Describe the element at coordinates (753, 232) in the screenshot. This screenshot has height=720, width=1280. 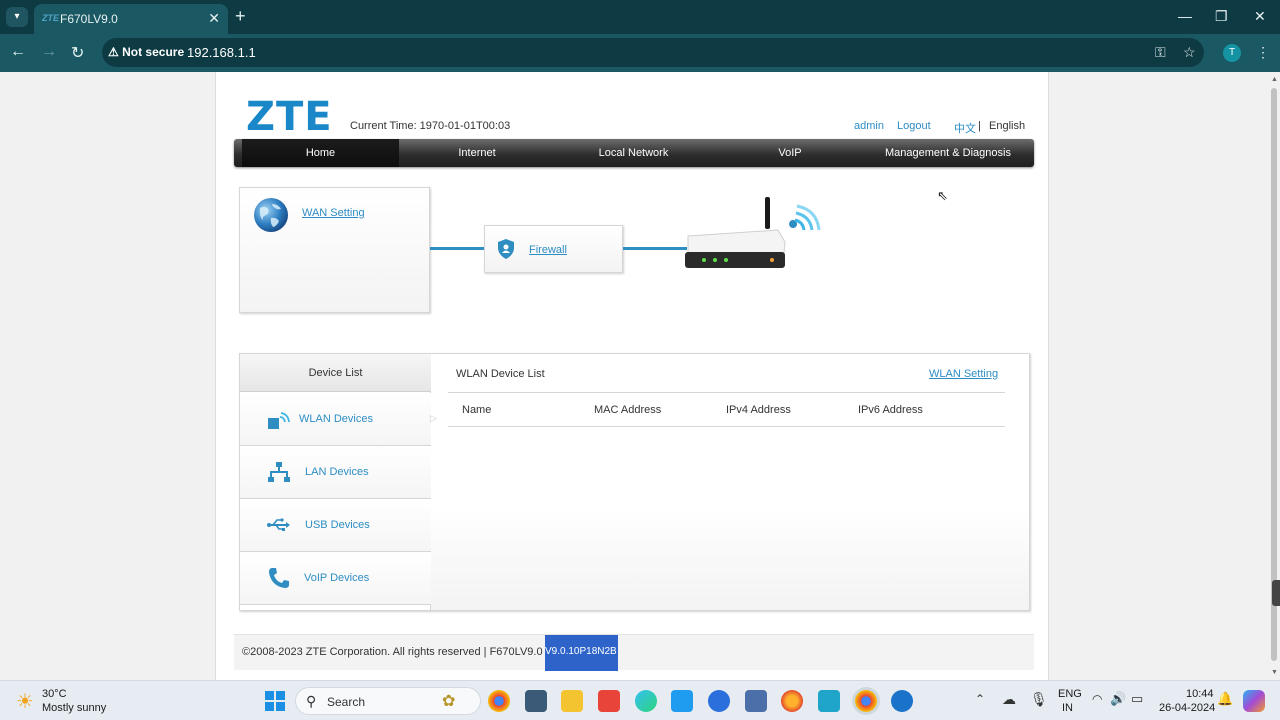
I see `router-icon` at that location.